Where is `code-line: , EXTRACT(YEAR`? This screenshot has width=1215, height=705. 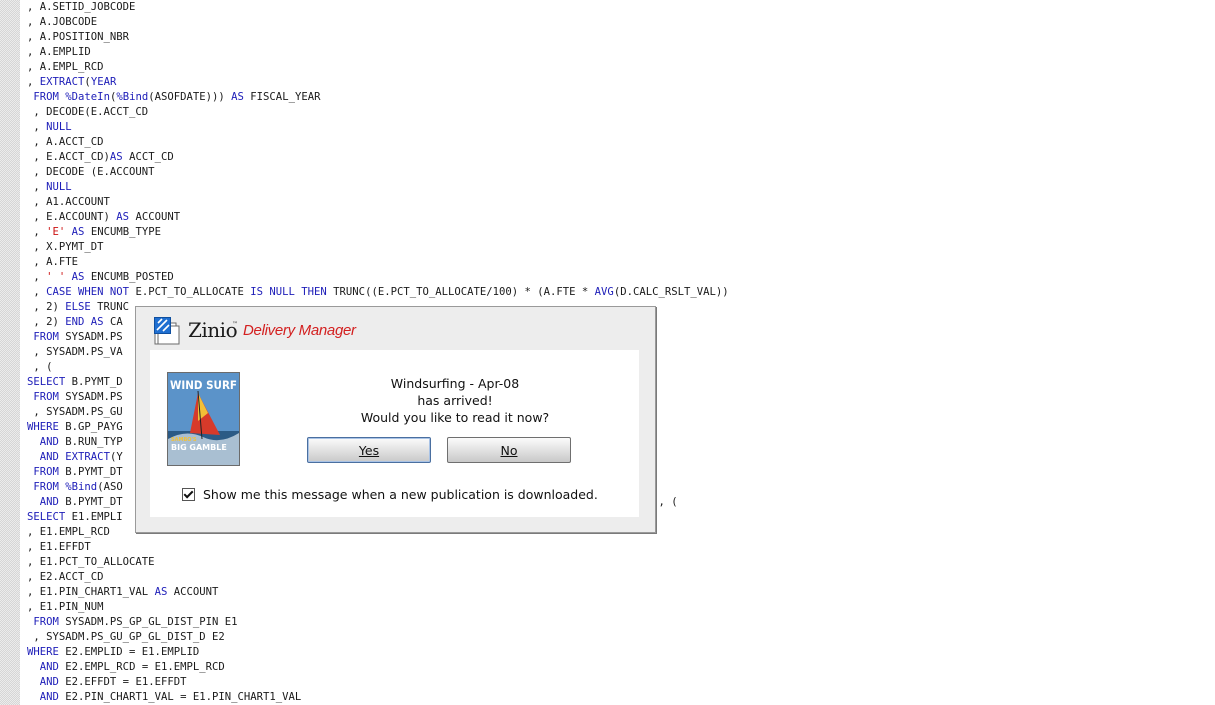 code-line: , EXTRACT(YEAR is located at coordinates (621, 82).